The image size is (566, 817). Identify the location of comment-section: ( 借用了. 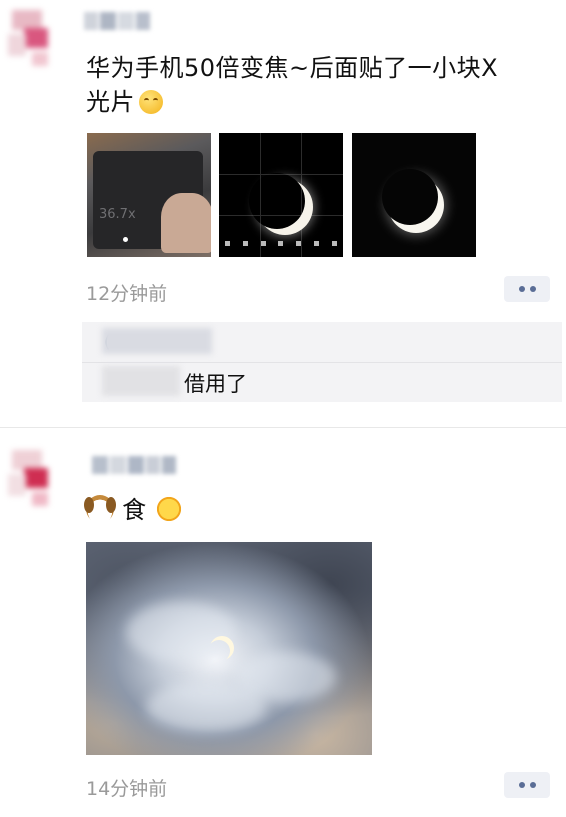
(322, 362).